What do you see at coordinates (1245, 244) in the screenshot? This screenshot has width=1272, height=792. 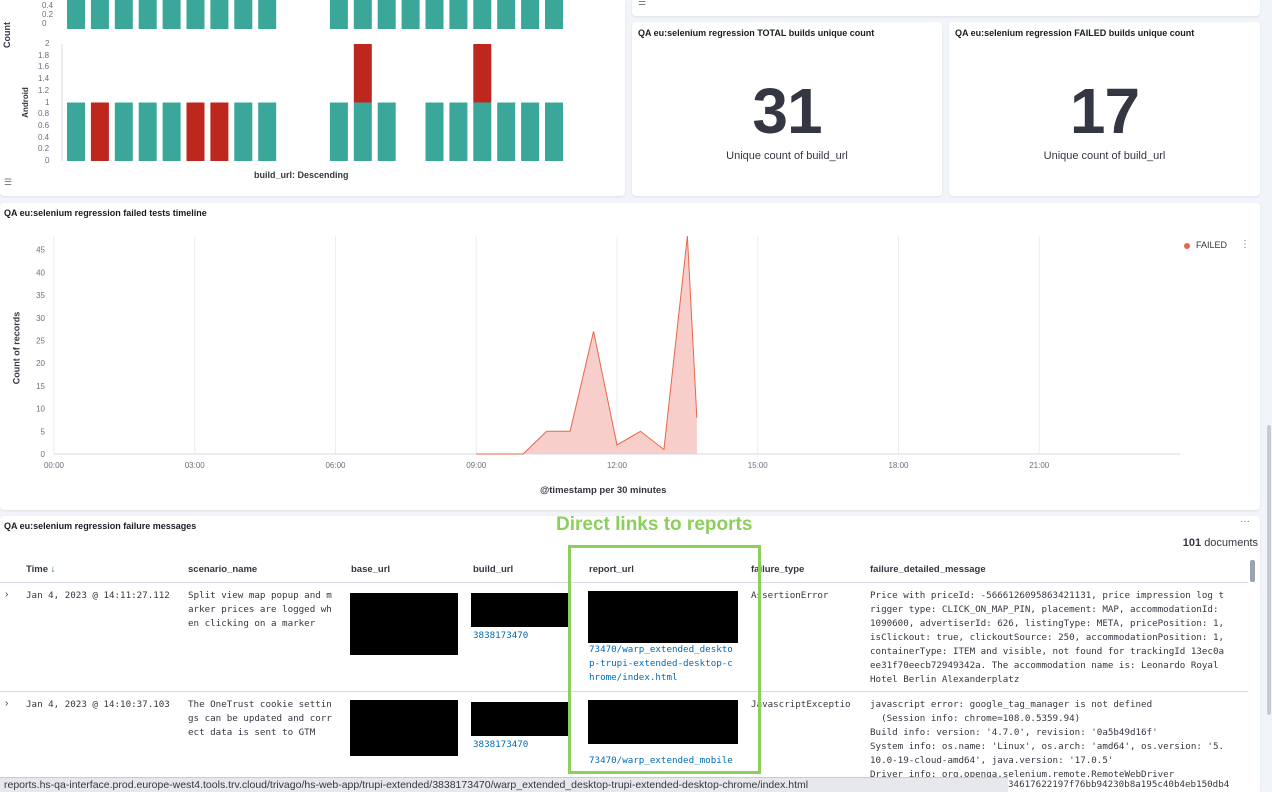 I see `legend-menu-icon: ⋮` at bounding box center [1245, 244].